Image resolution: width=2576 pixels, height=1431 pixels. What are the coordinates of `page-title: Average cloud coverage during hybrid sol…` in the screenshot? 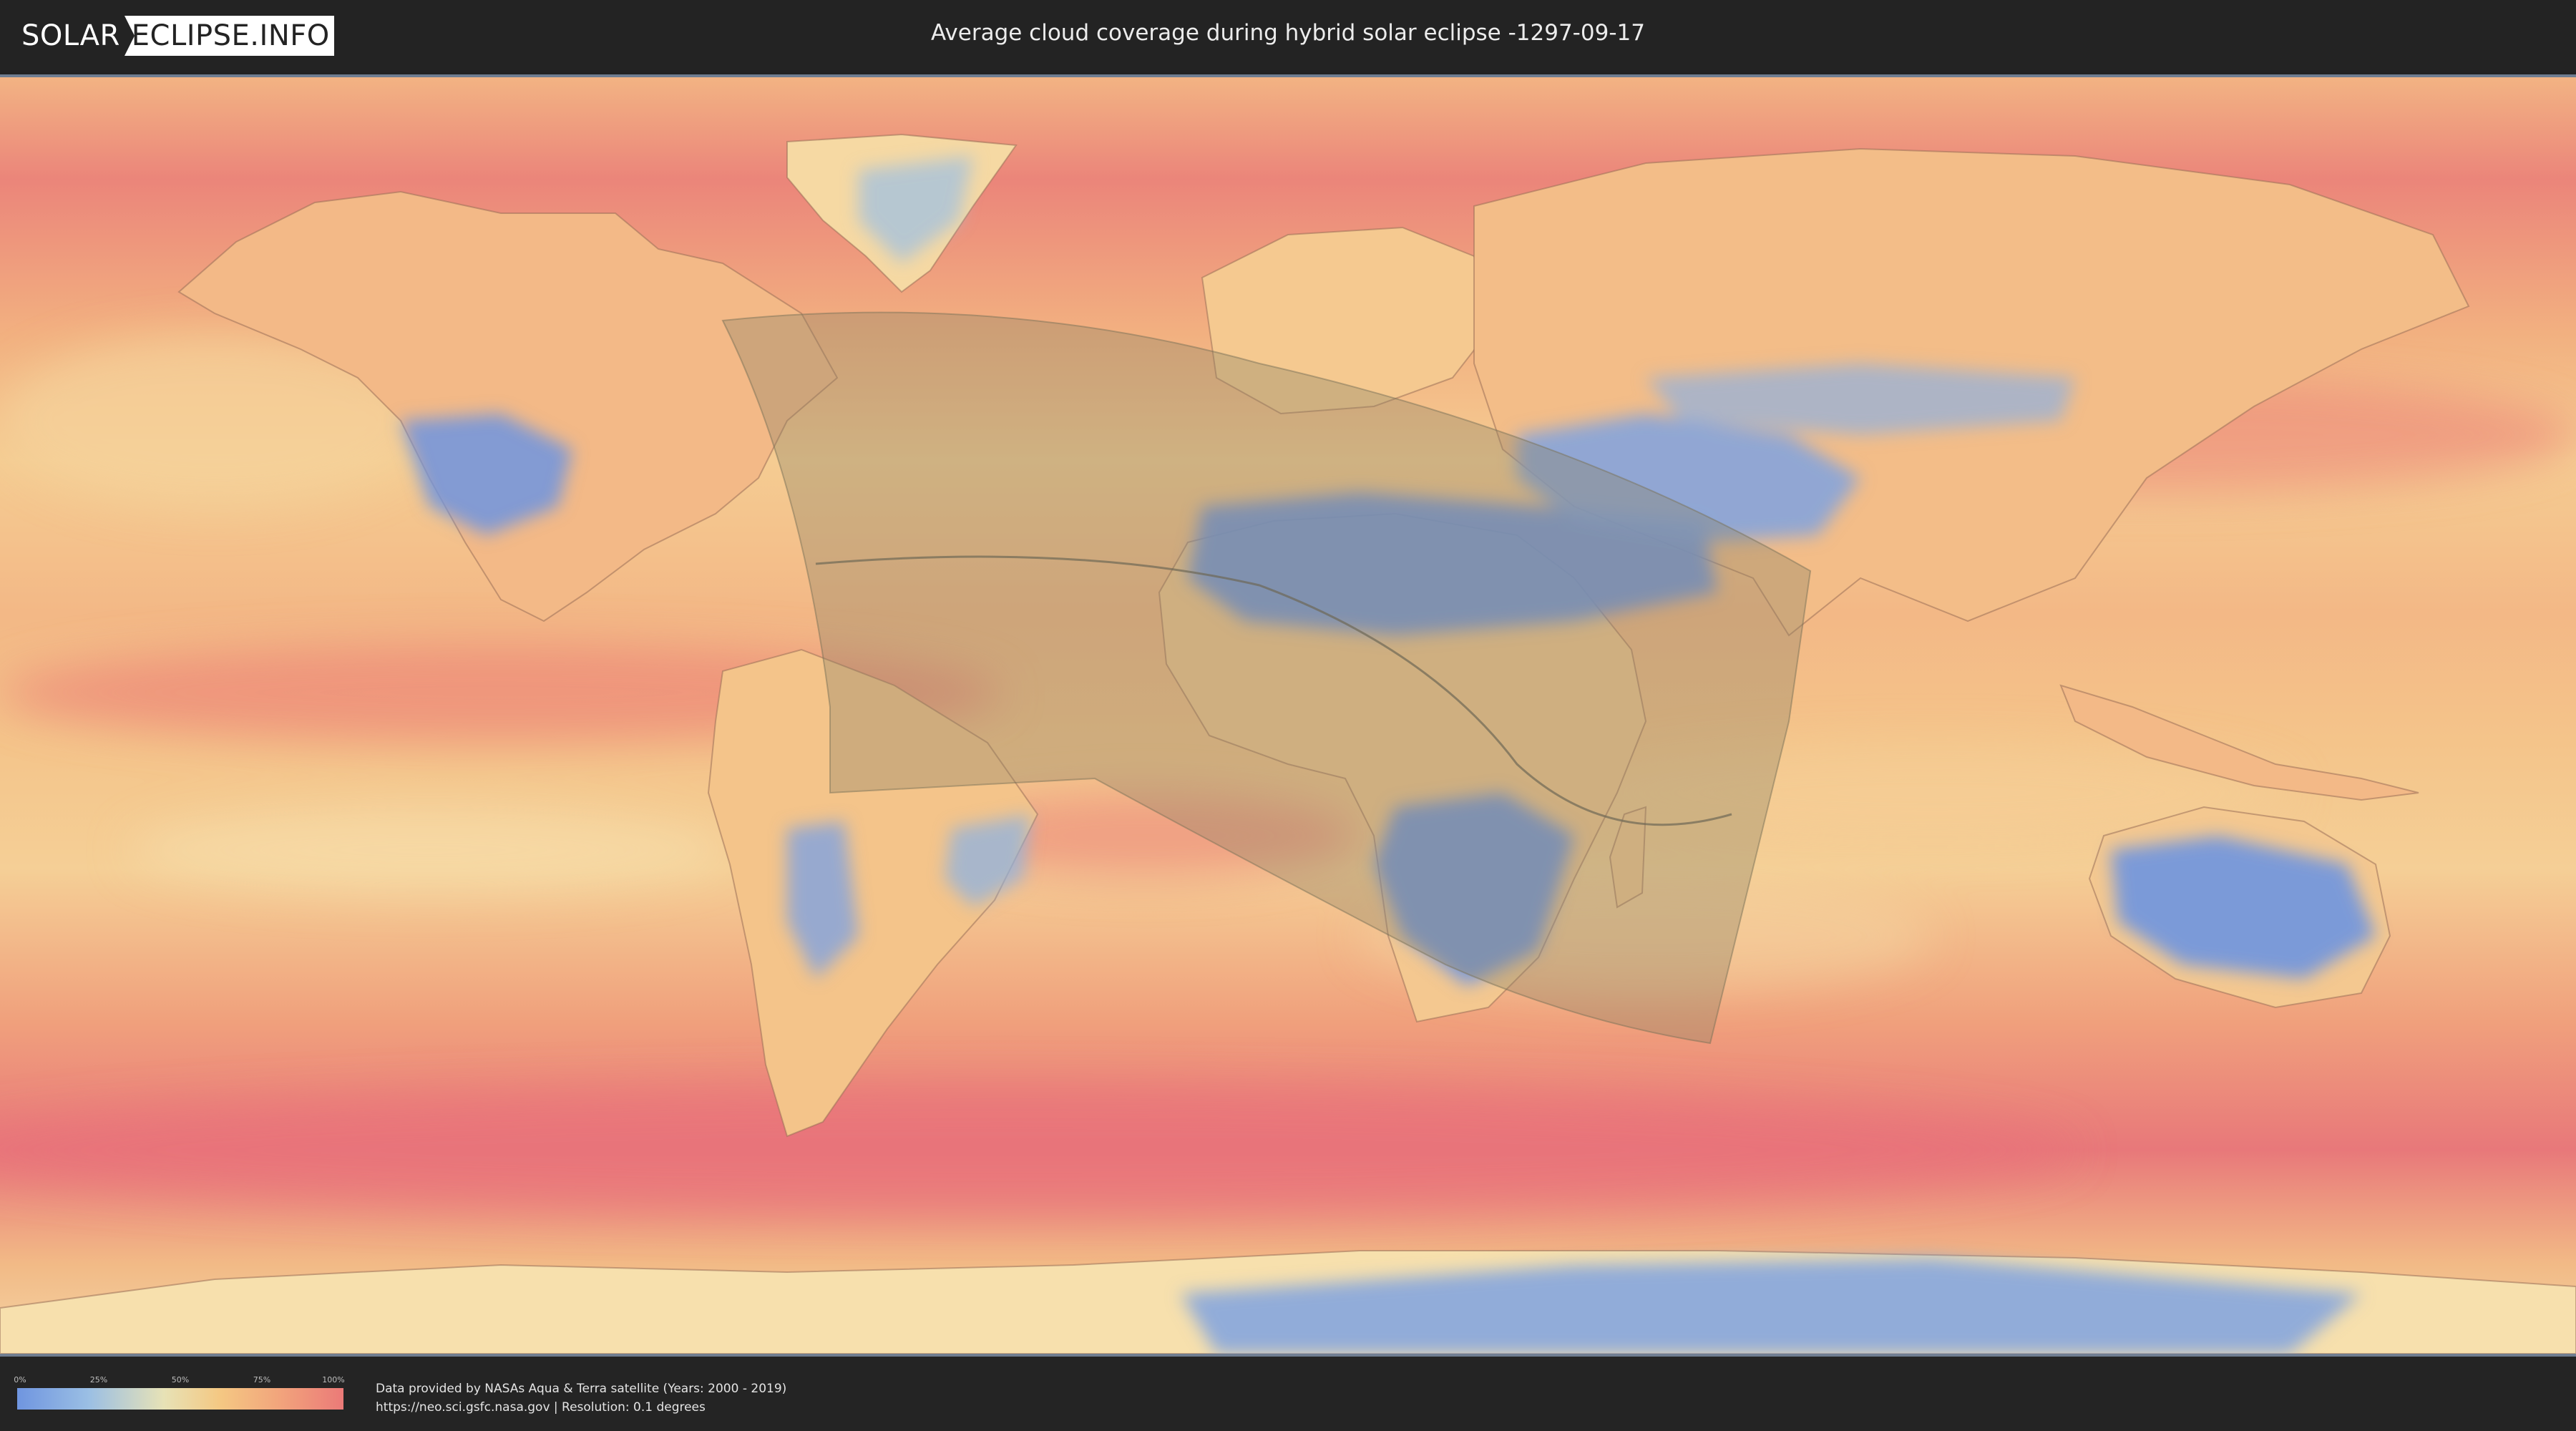 It's located at (1288, 33).